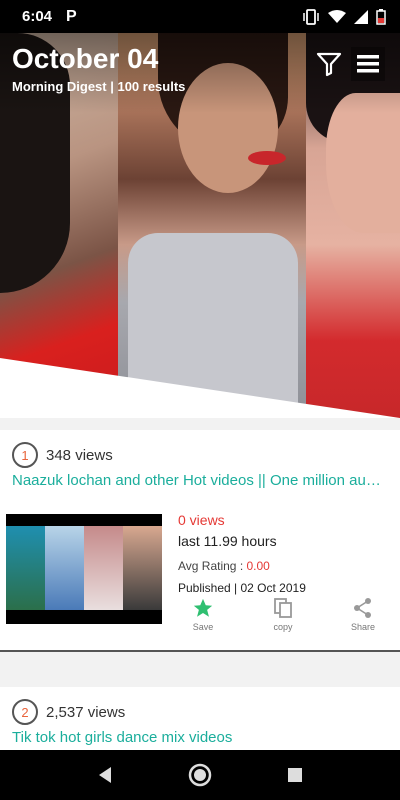  I want to click on total-views: 348 views, so click(79, 455).